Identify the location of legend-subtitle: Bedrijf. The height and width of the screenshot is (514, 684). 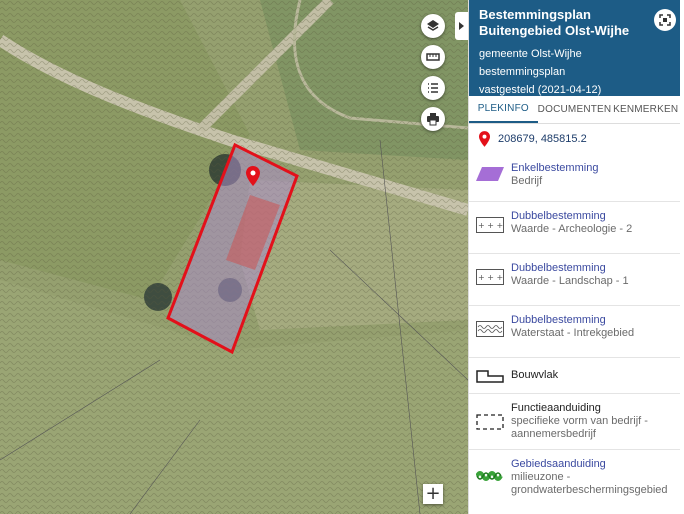
(527, 181).